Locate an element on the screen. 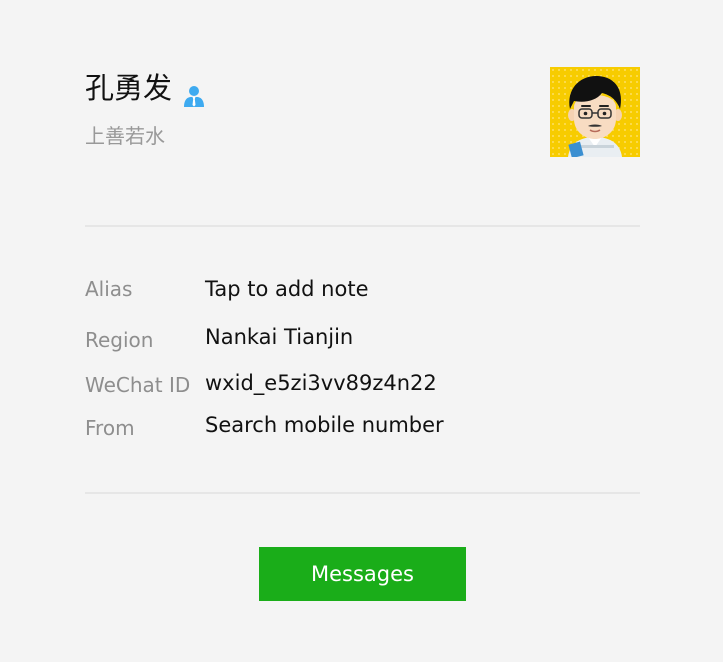 The width and height of the screenshot is (723, 662). avatar is located at coordinates (595, 112).